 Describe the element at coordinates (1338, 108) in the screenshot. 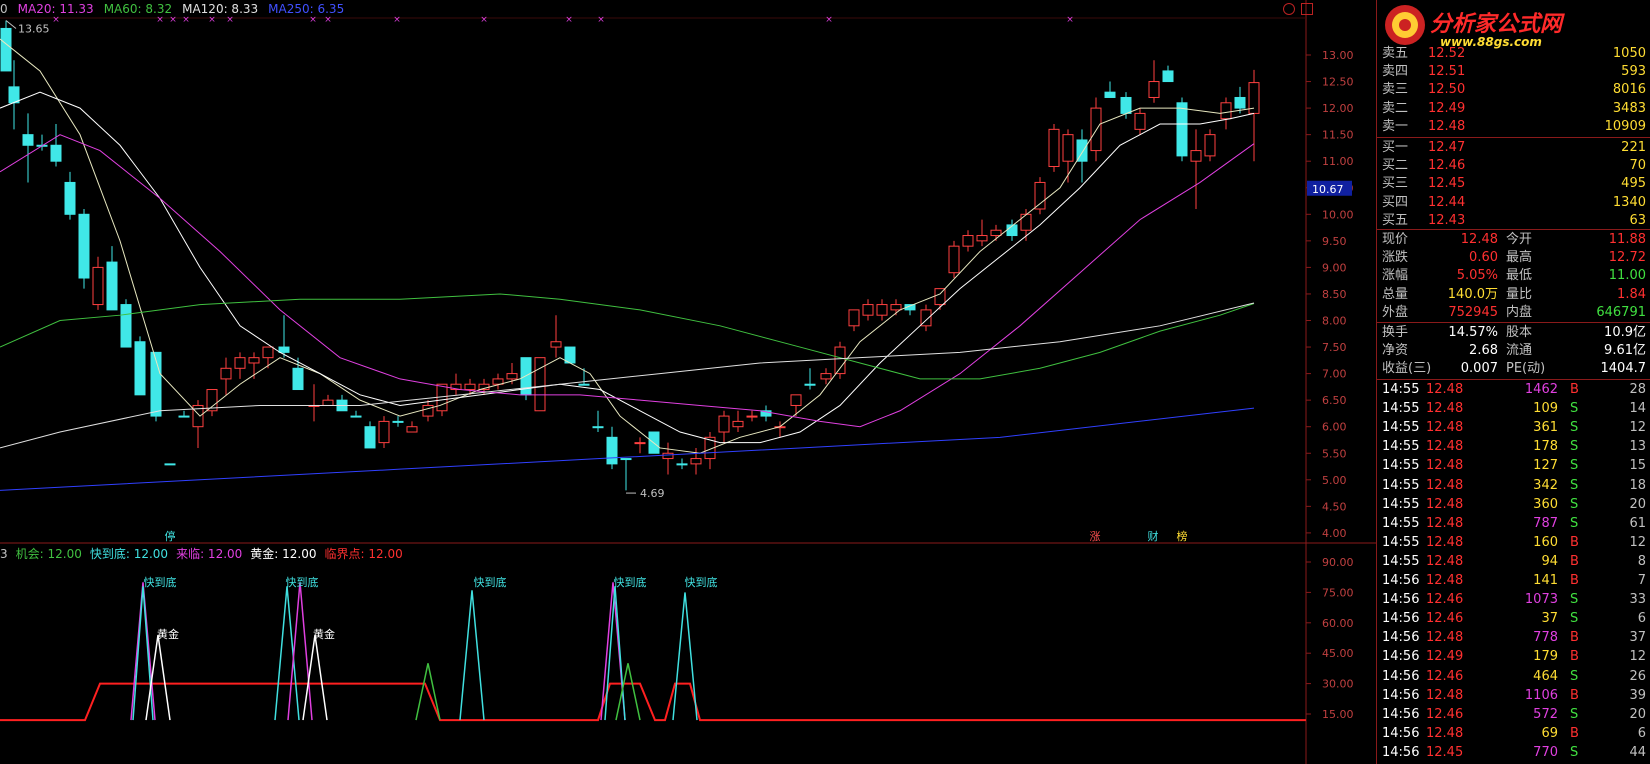

I see `price-axis-label: 12.00` at that location.